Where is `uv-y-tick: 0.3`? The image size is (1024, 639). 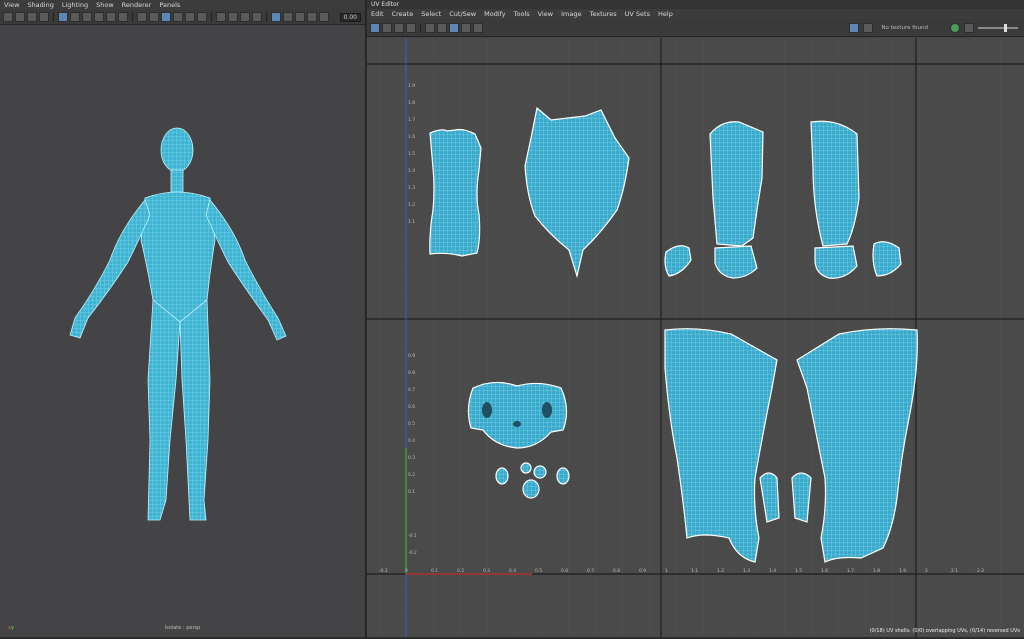
uv-y-tick: 0.3 is located at coordinates (411, 458).